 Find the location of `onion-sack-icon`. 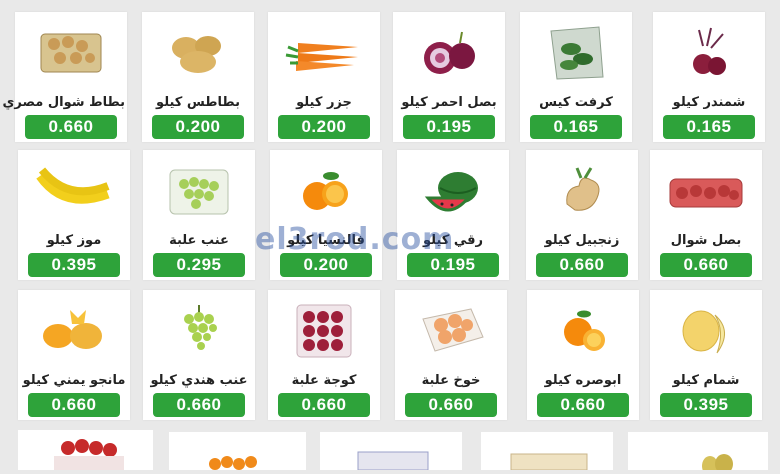

onion-sack-icon is located at coordinates (706, 191).